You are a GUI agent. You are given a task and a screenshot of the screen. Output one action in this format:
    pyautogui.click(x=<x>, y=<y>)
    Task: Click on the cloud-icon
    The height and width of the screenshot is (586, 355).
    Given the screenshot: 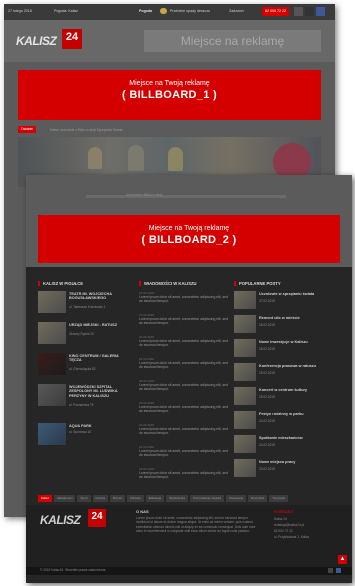 What is the action you would take?
    pyautogui.click(x=163, y=11)
    